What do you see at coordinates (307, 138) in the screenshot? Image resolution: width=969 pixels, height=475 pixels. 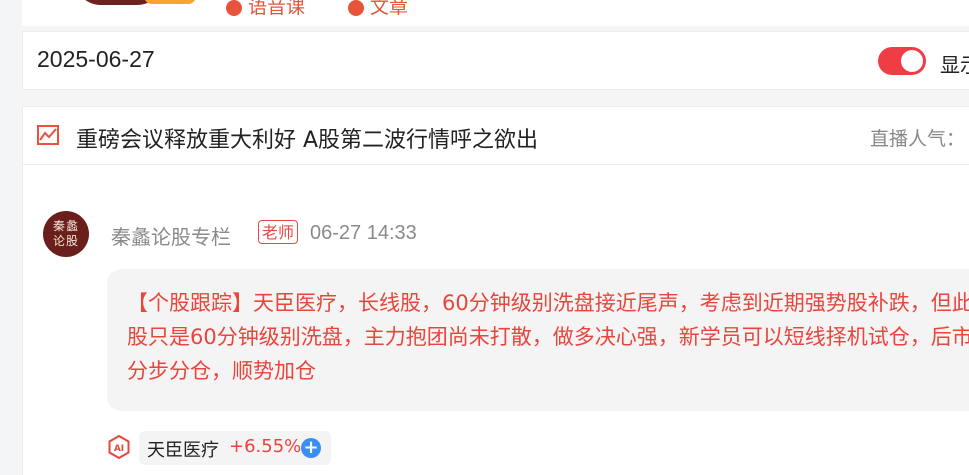 I see `live-title: 重磅会议释放重大利好 A股第二波行情呼之欲出` at bounding box center [307, 138].